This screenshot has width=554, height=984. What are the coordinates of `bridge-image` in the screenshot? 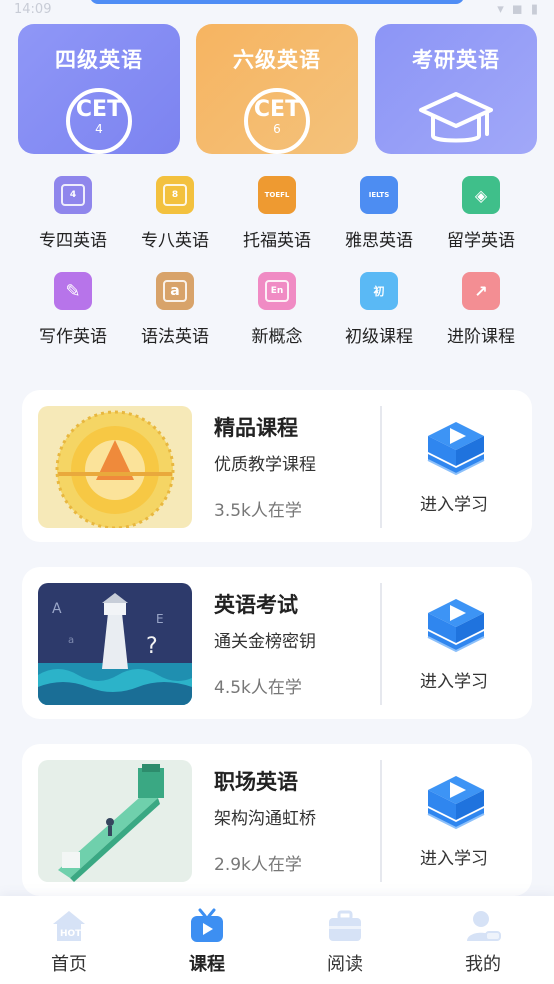 It's located at (115, 821).